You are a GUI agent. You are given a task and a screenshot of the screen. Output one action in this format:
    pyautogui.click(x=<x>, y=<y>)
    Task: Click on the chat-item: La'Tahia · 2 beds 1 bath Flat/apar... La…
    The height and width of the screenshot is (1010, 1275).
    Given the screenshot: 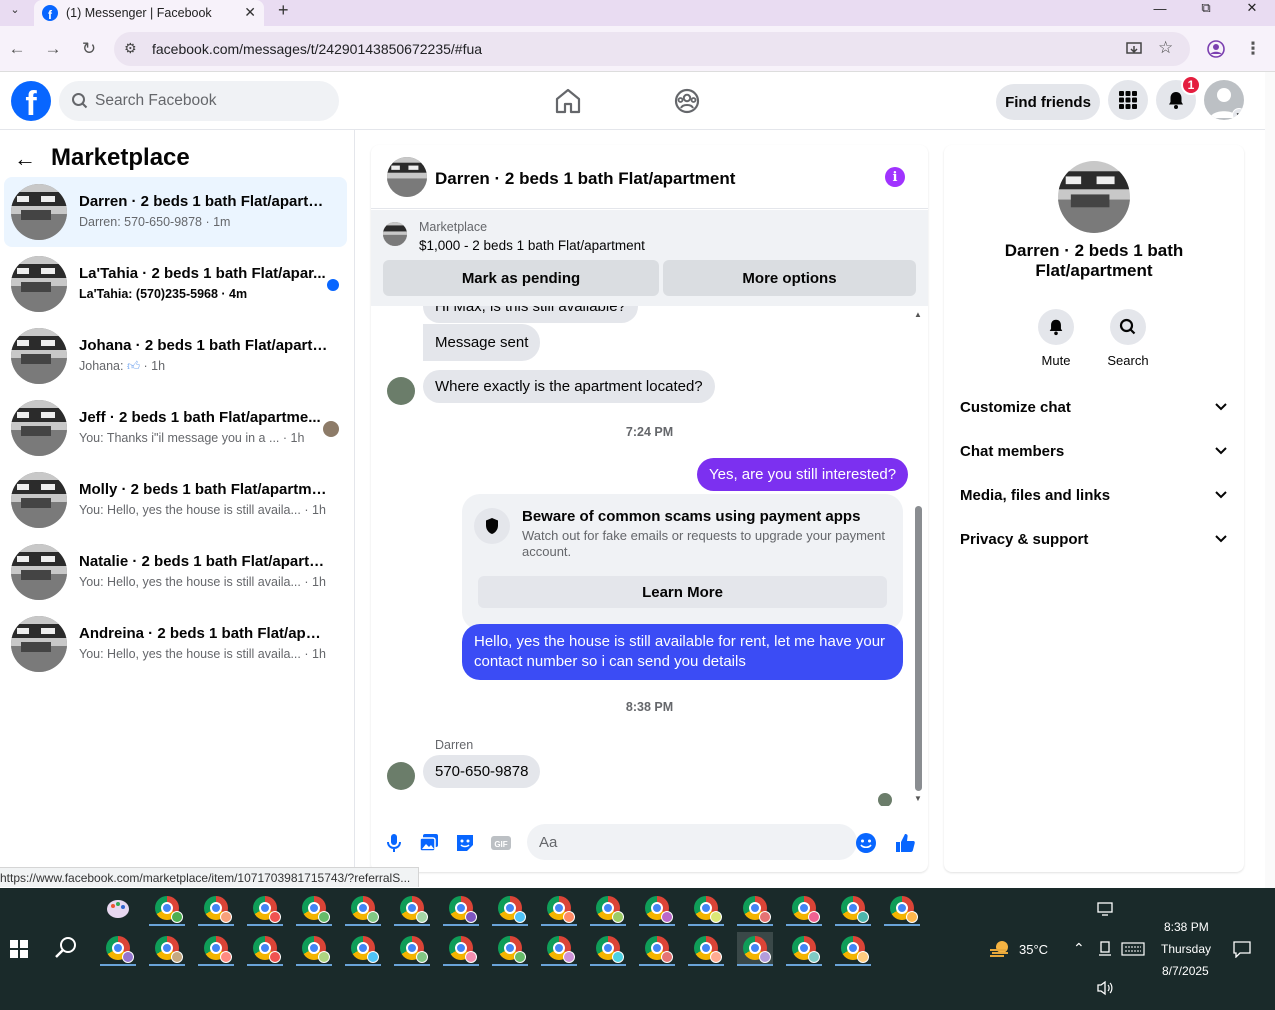 What is the action you would take?
    pyautogui.click(x=175, y=284)
    